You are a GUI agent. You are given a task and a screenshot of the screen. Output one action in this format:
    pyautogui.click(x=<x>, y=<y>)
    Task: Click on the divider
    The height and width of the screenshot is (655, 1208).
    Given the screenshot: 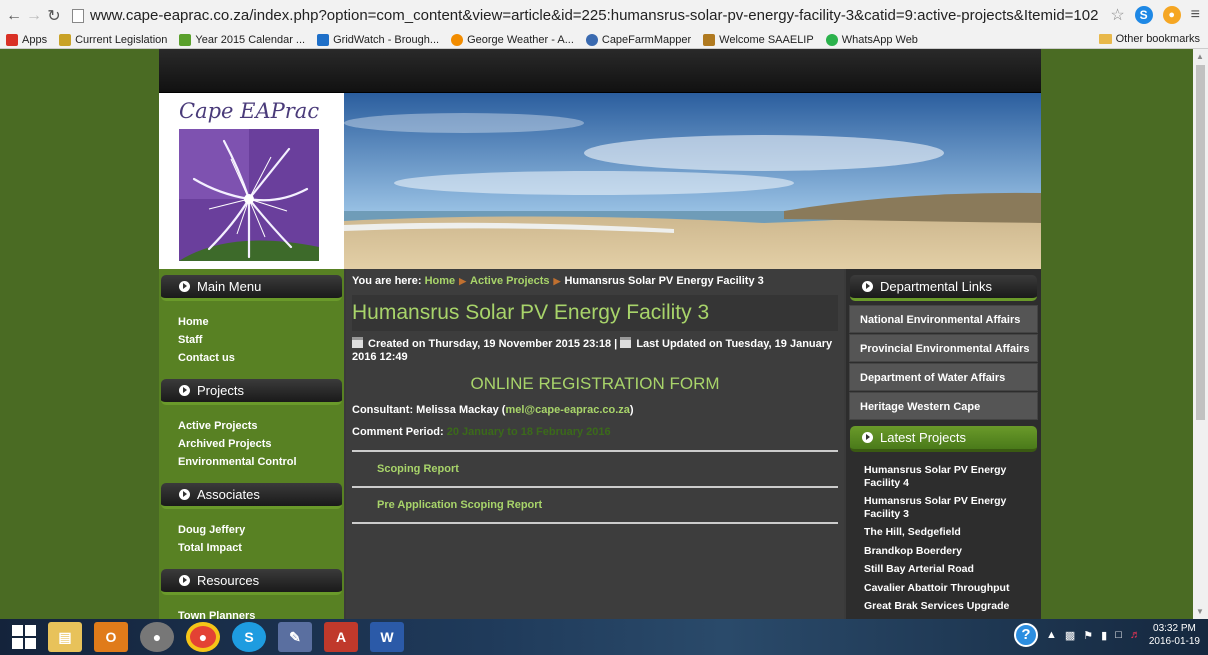 What is the action you would take?
    pyautogui.click(x=595, y=523)
    